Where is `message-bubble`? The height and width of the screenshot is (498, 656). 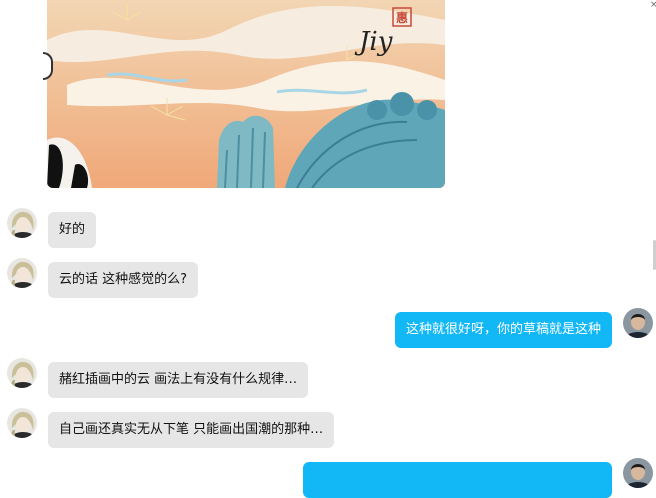
message-bubble is located at coordinates (457, 480).